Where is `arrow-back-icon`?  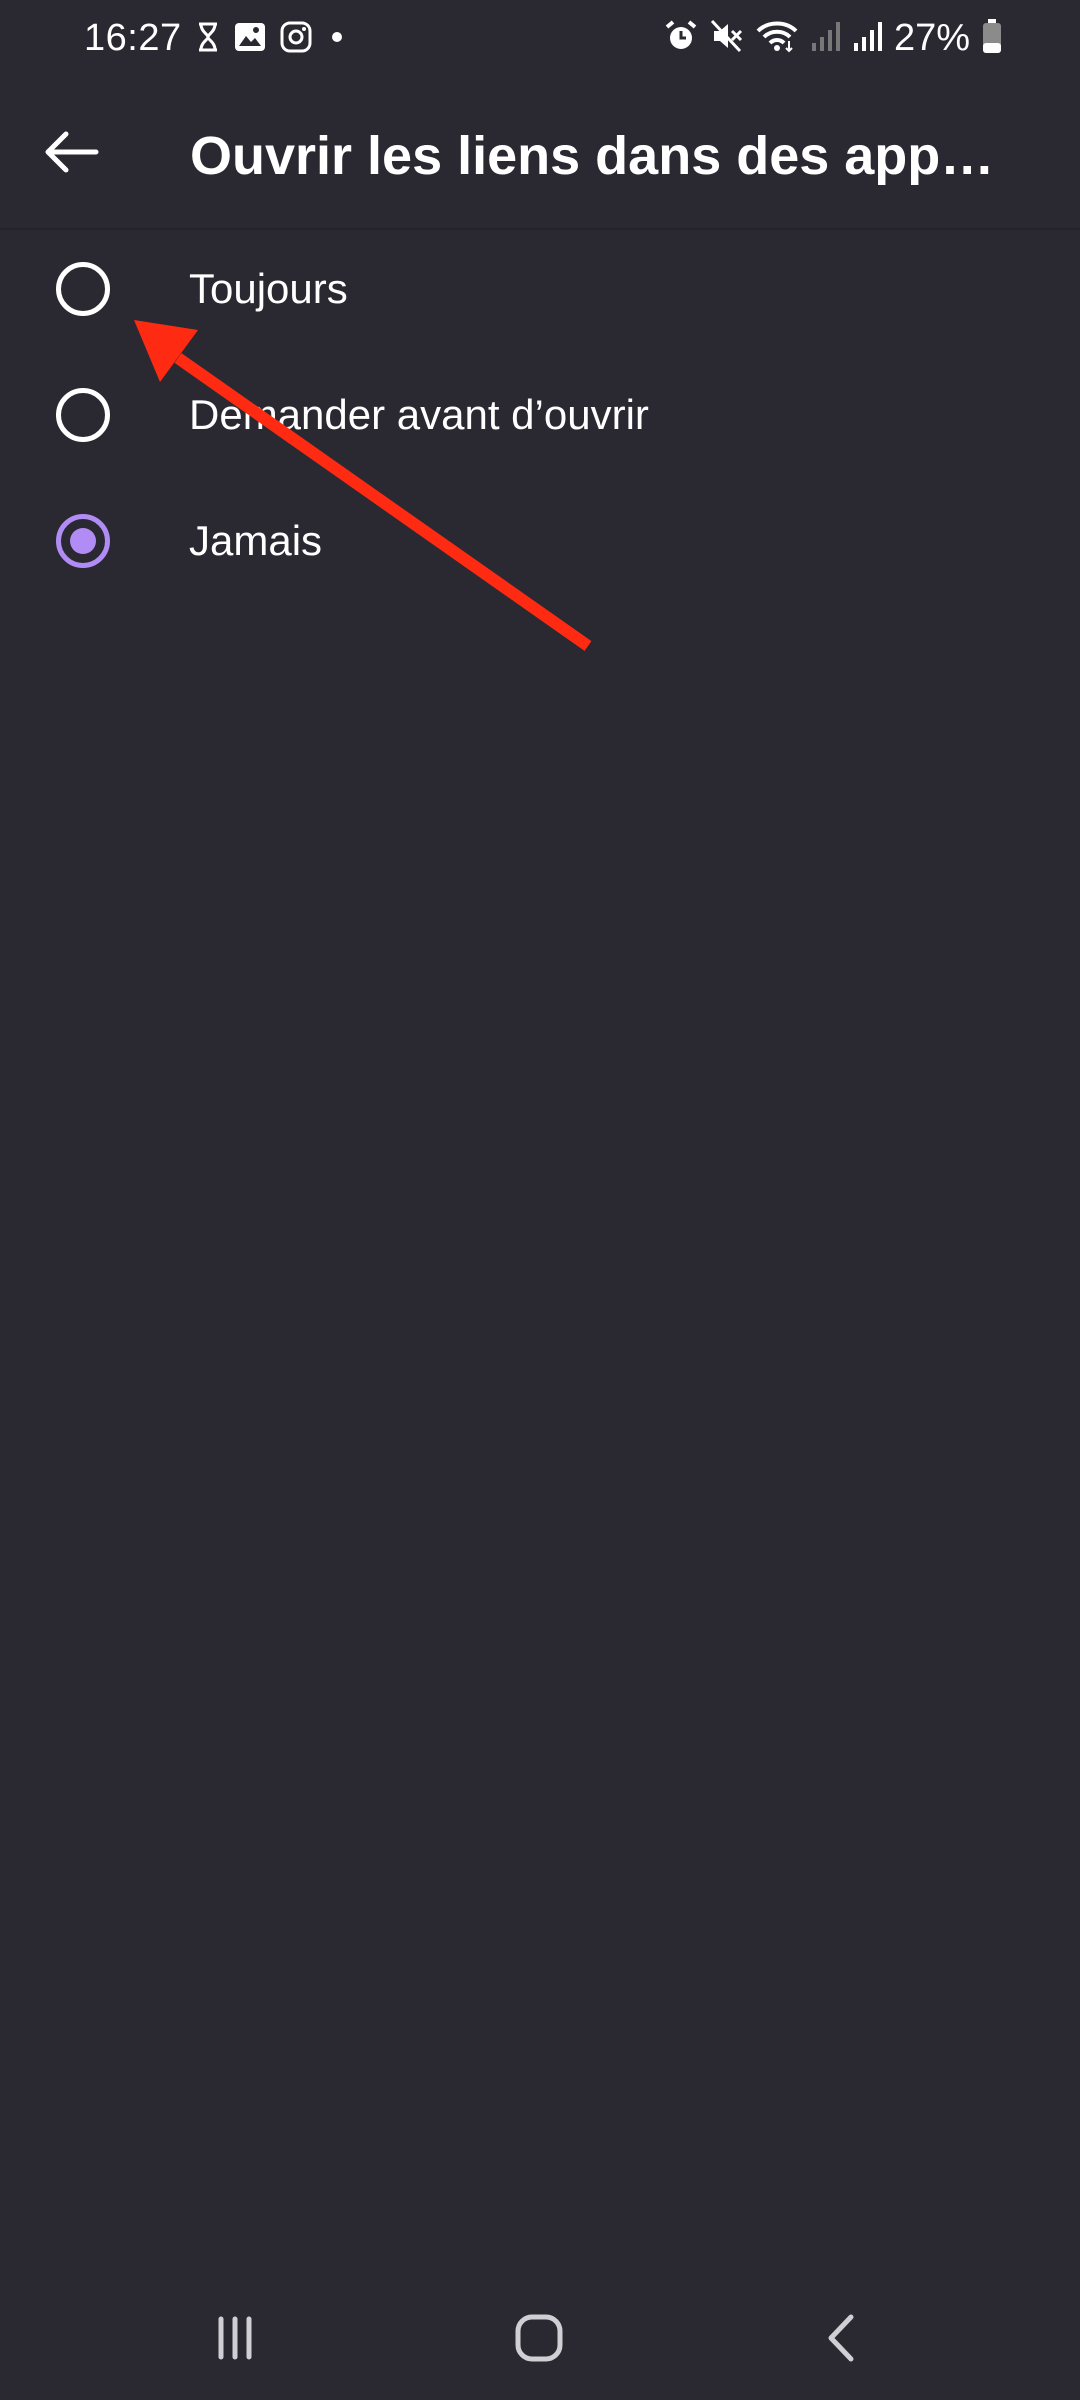 arrow-back-icon is located at coordinates (72, 154).